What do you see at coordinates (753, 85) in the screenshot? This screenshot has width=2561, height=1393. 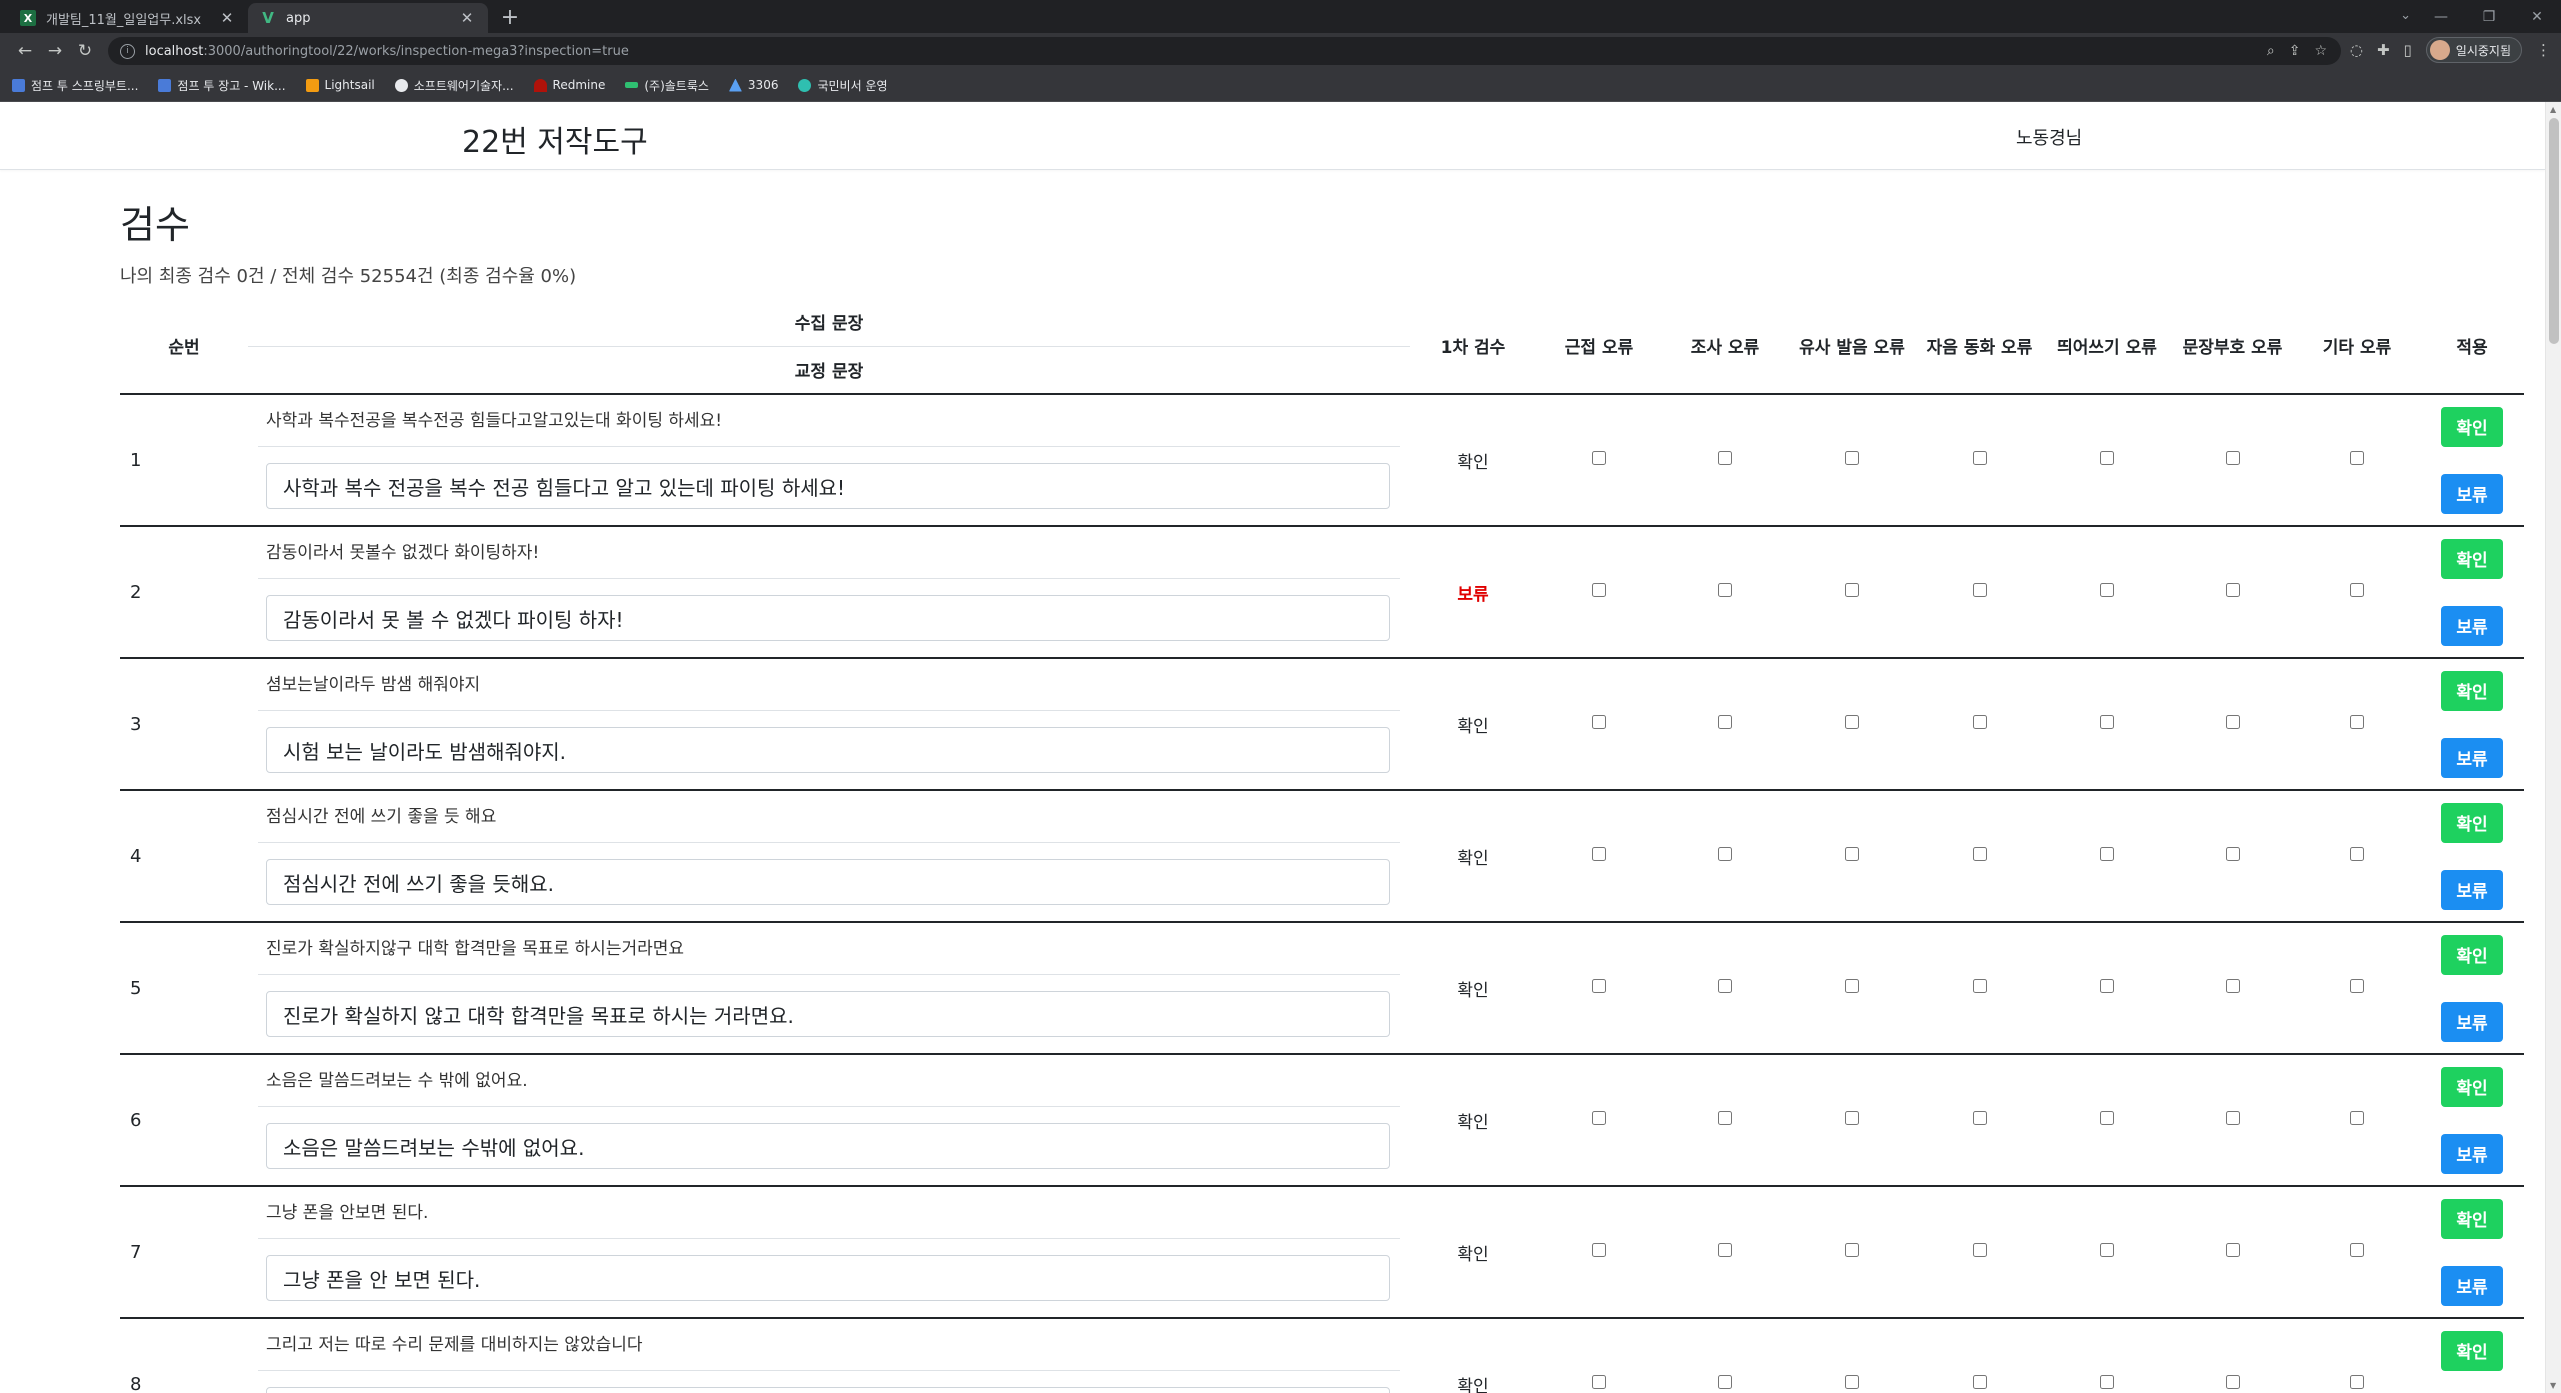 I see `bookmark-item: 3306` at bounding box center [753, 85].